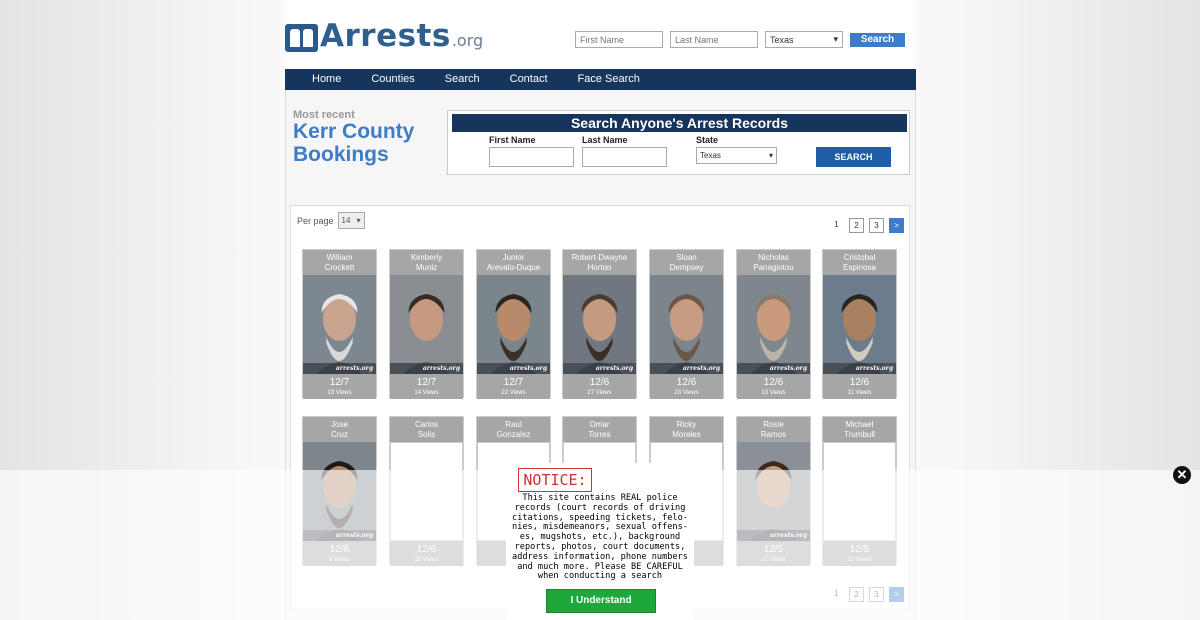  Describe the element at coordinates (339, 434) in the screenshot. I see `last-name: Cruz` at that location.